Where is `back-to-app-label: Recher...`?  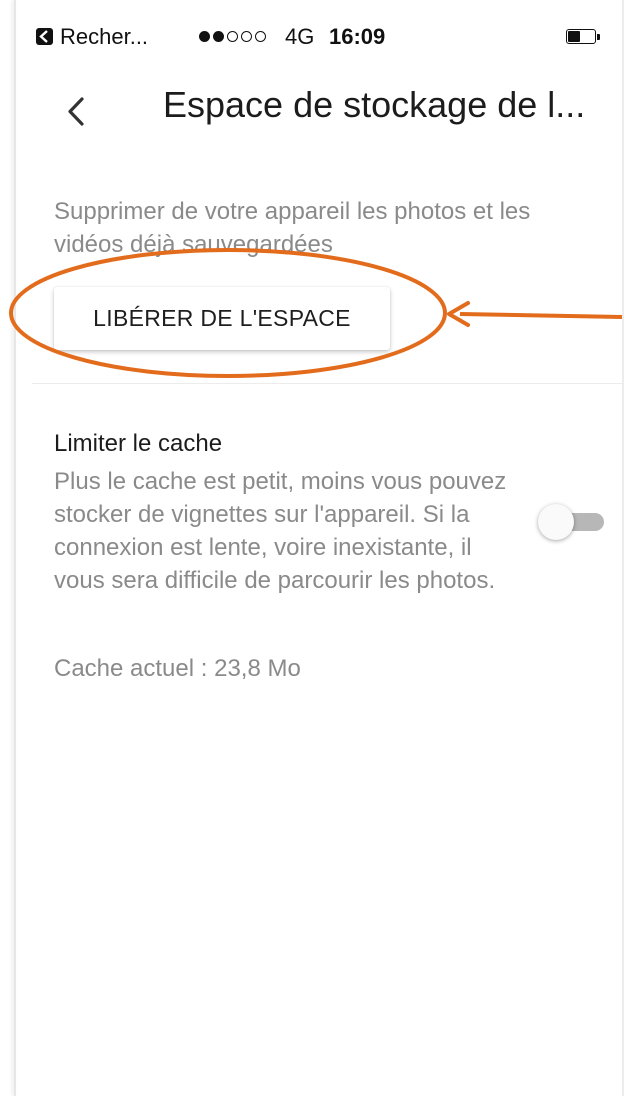
back-to-app-label: Recher... is located at coordinates (104, 37).